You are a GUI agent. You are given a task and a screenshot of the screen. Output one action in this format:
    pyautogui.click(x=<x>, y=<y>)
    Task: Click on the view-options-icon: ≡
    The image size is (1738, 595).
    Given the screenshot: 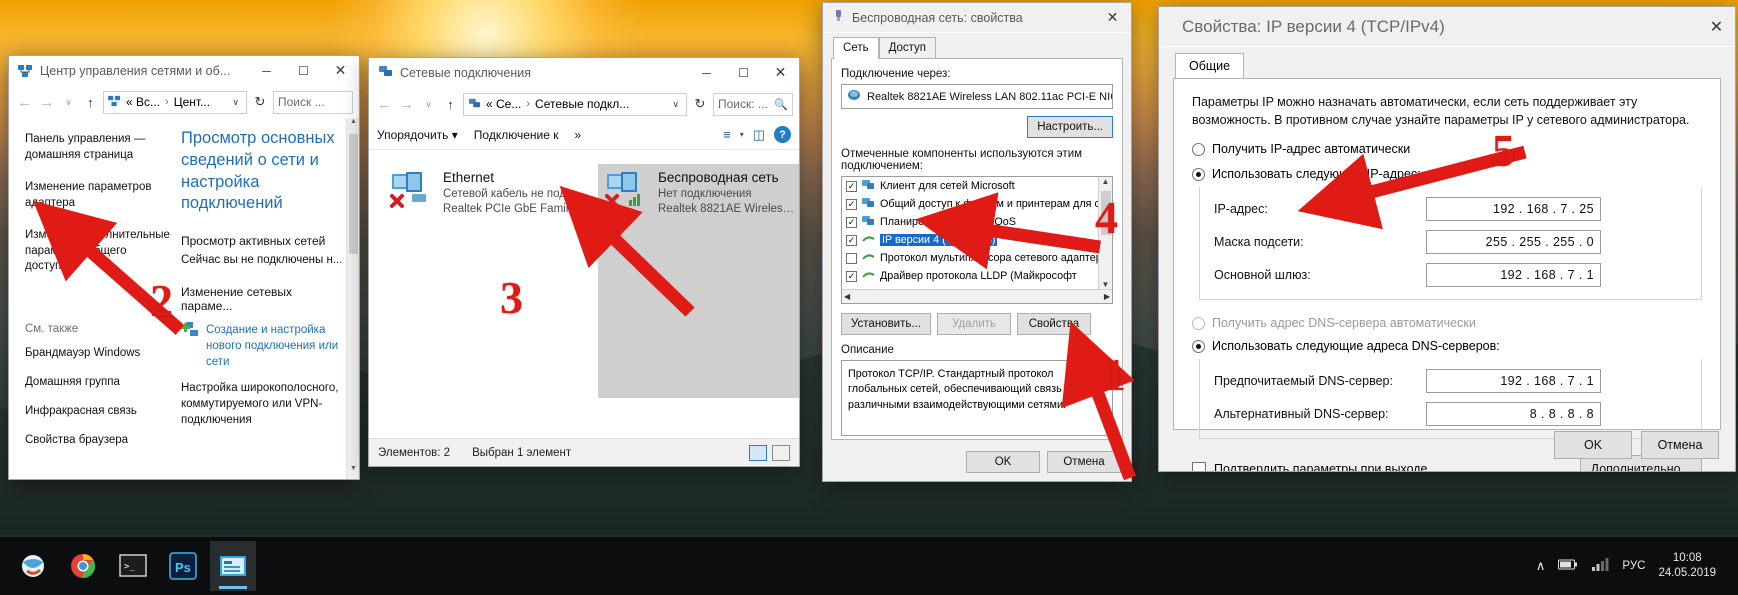 What is the action you would take?
    pyautogui.click(x=727, y=134)
    